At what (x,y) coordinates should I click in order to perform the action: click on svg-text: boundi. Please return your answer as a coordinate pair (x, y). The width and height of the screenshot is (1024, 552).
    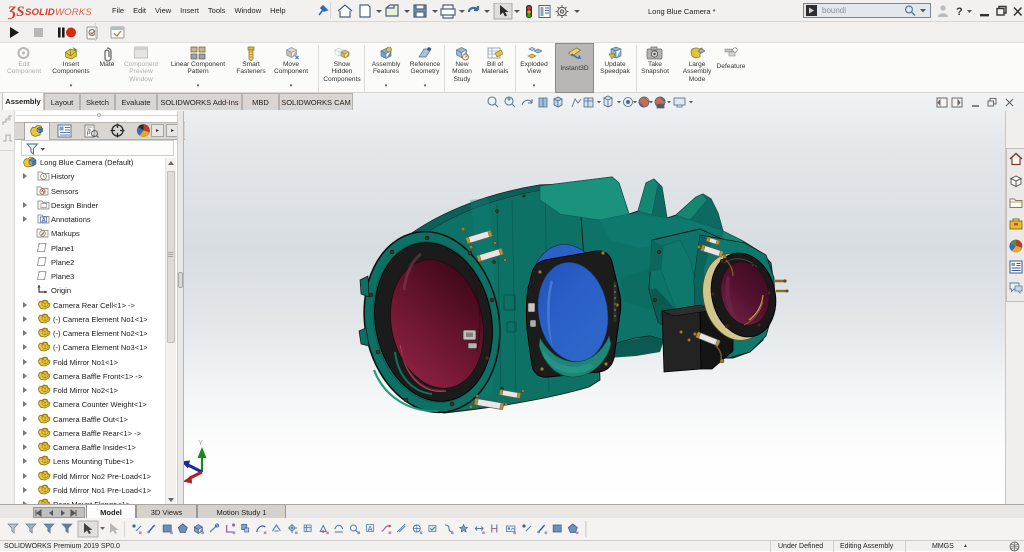
    Looking at the image, I should click on (834, 10).